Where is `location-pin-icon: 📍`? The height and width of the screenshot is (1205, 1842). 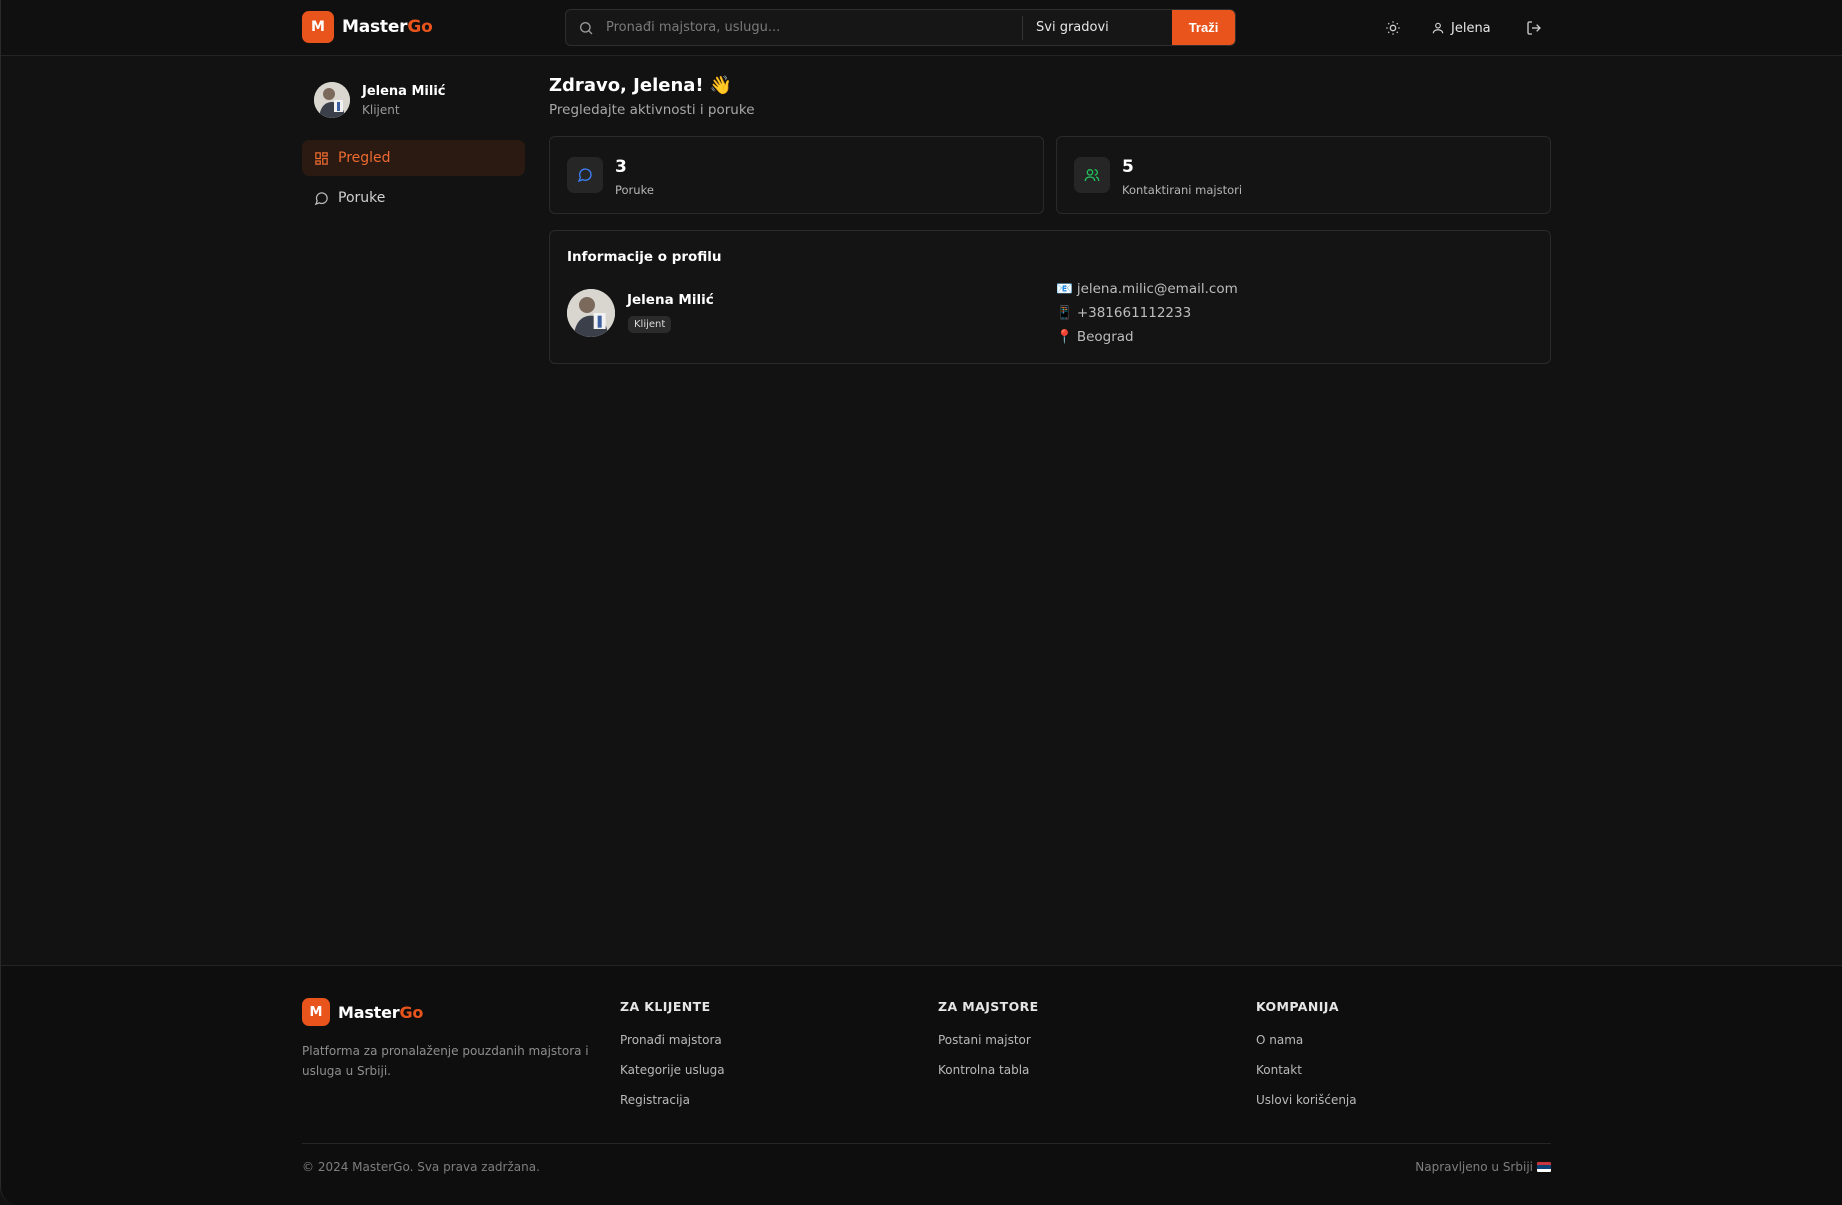 location-pin-icon: 📍 is located at coordinates (1064, 337).